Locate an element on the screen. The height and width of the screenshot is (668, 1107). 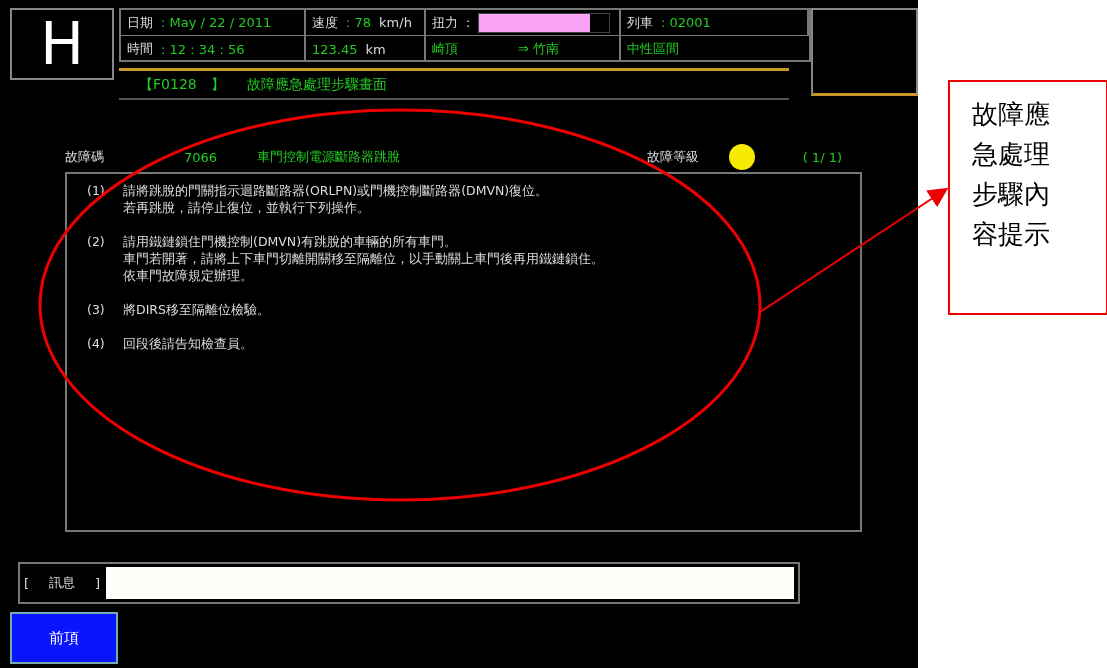
step-number: (4) is located at coordinates (96, 343).